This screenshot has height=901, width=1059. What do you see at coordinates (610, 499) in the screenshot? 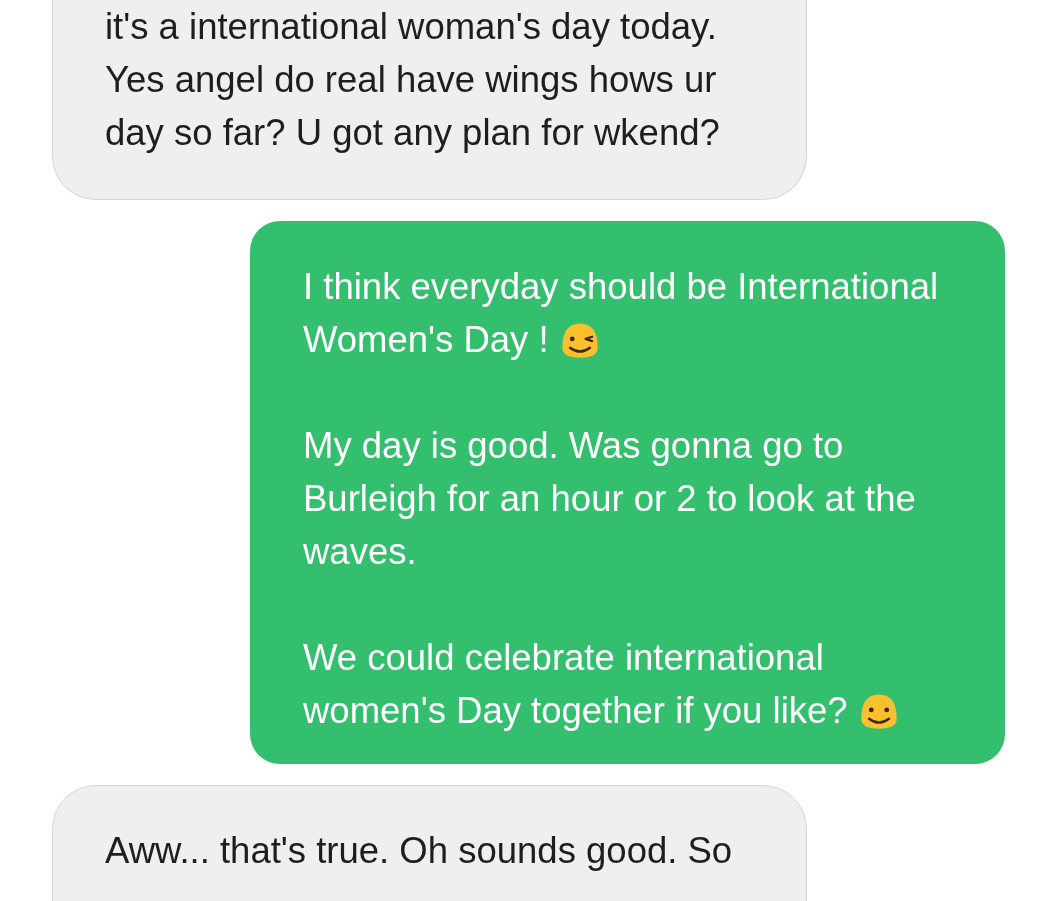
I see `message-text: My day is good. Was gonna go to Burleigh for an hour or 2 to look at the waves.` at bounding box center [610, 499].